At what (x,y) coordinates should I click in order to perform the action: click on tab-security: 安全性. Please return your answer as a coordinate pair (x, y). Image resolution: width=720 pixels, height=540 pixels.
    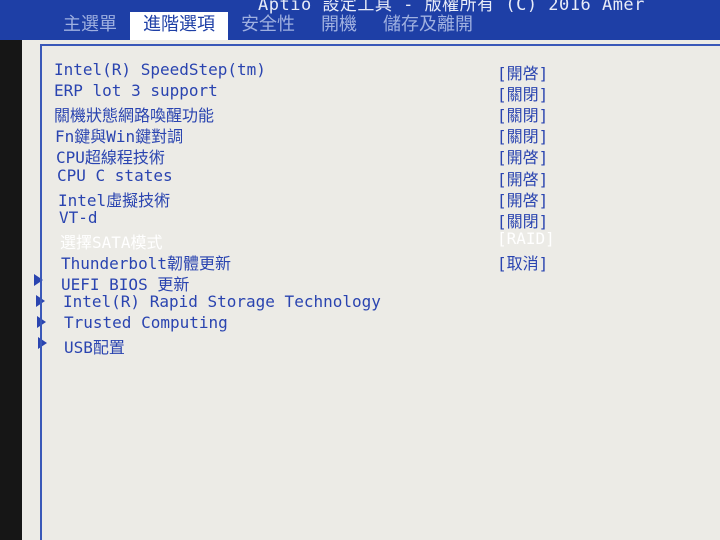
    Looking at the image, I should click on (268, 26).